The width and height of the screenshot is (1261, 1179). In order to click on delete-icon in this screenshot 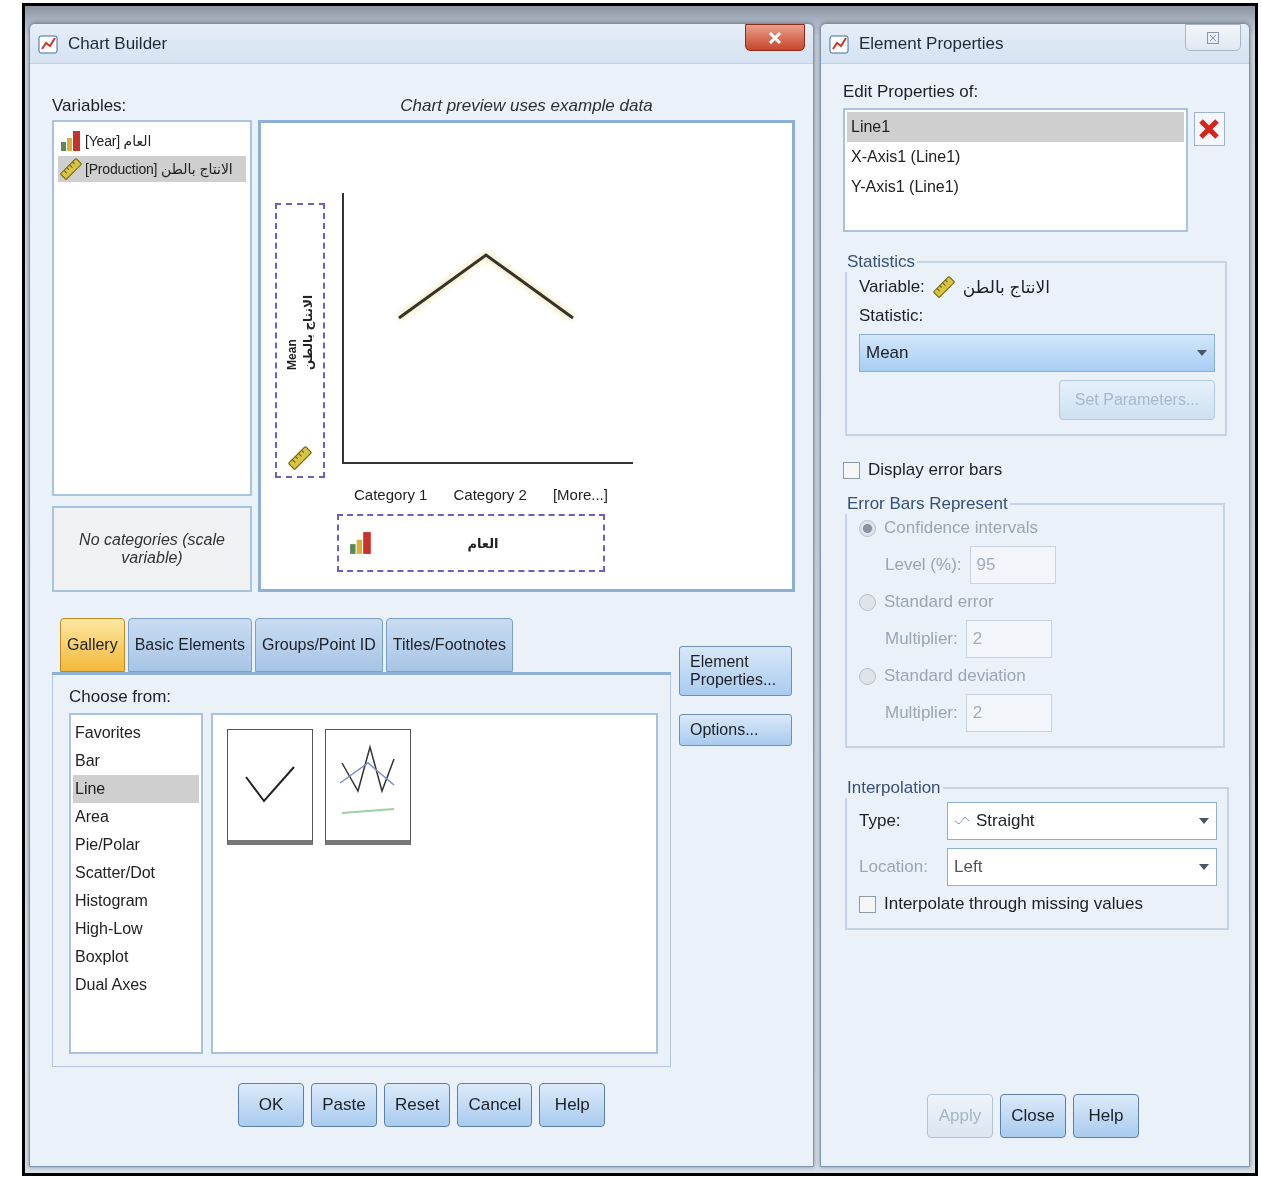, I will do `click(1209, 129)`.